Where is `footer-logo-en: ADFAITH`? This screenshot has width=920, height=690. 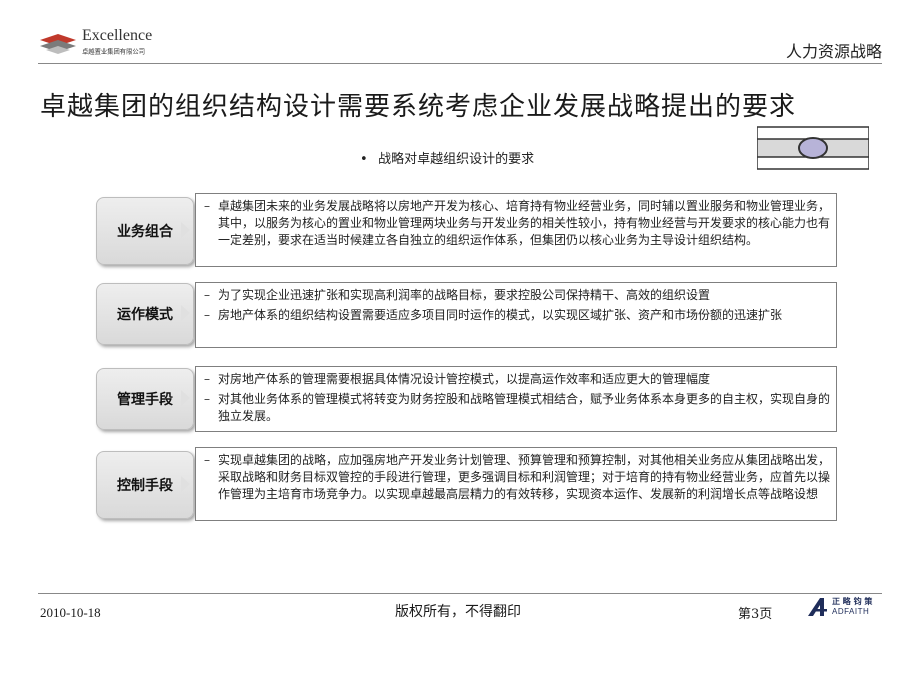
footer-logo-en: ADFAITH is located at coordinates (851, 611).